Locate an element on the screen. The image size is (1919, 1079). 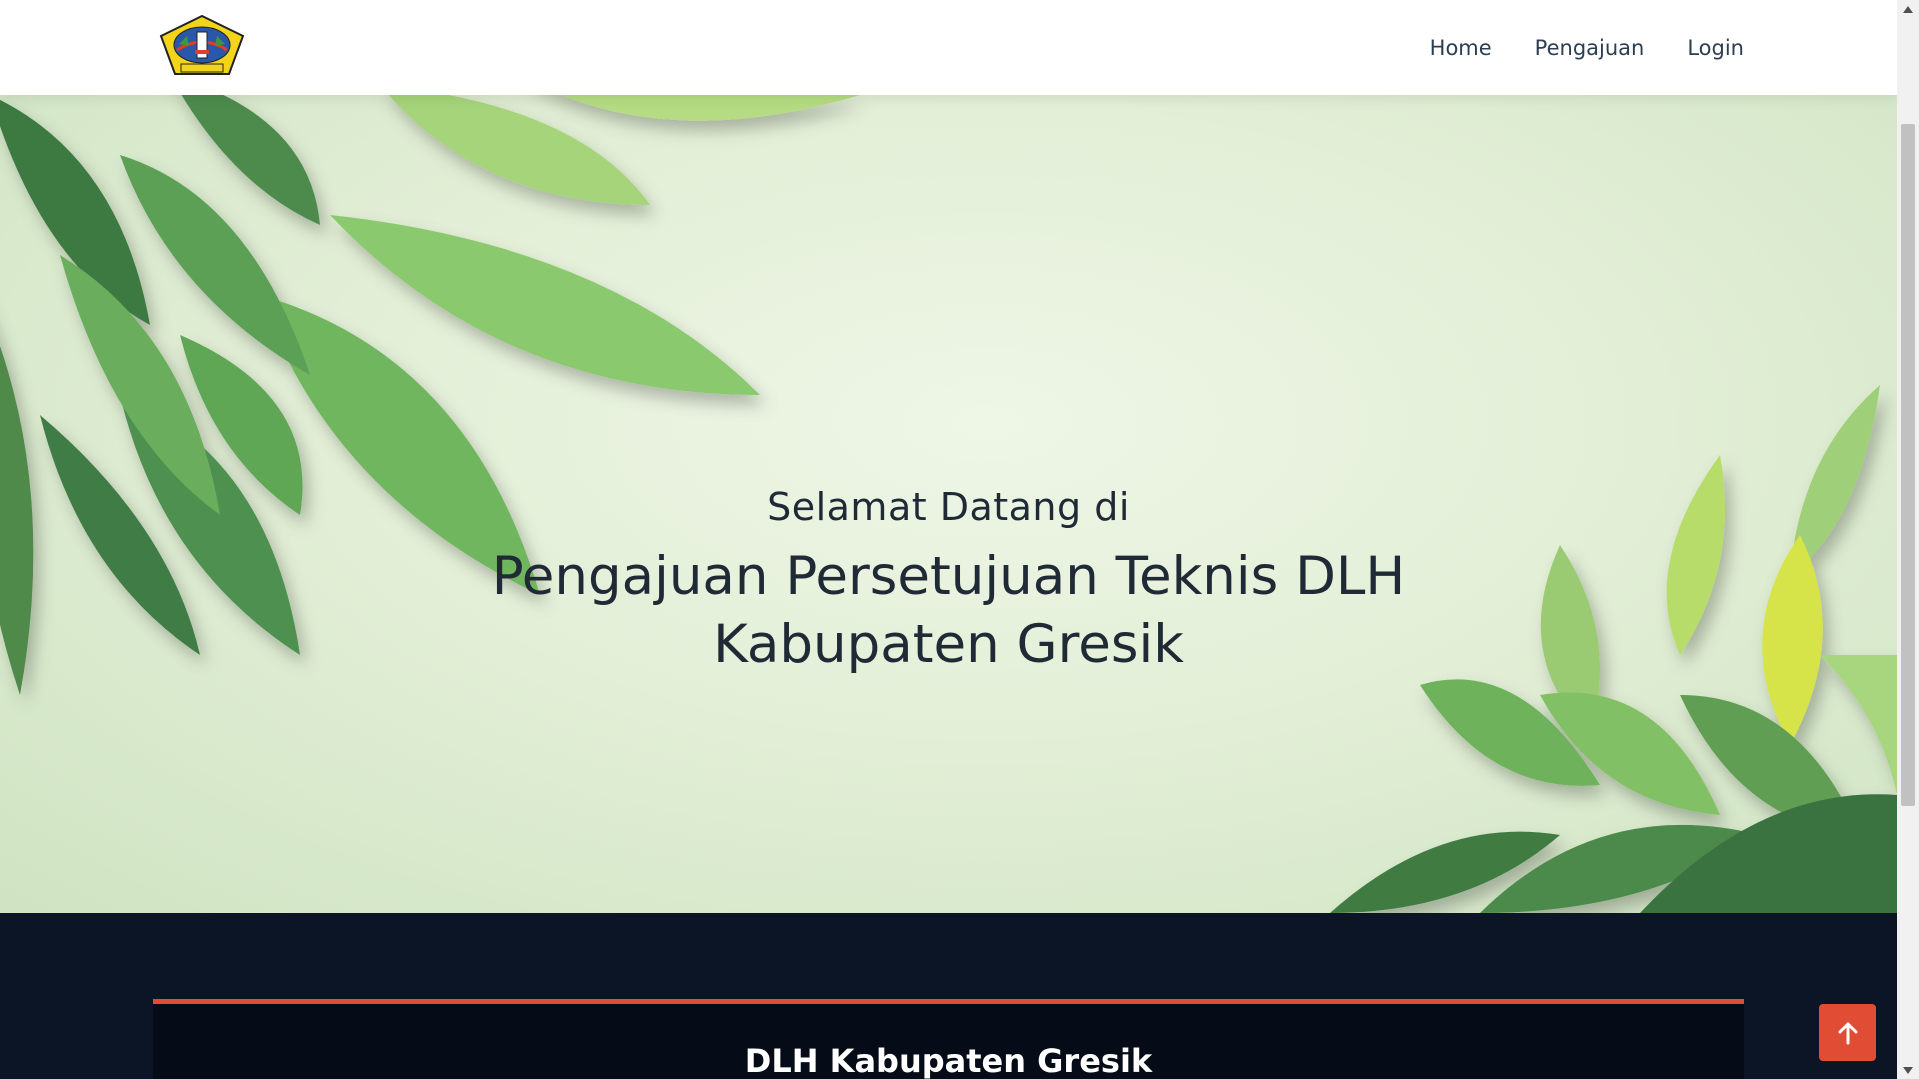
back-to-top-button is located at coordinates (1847, 1032).